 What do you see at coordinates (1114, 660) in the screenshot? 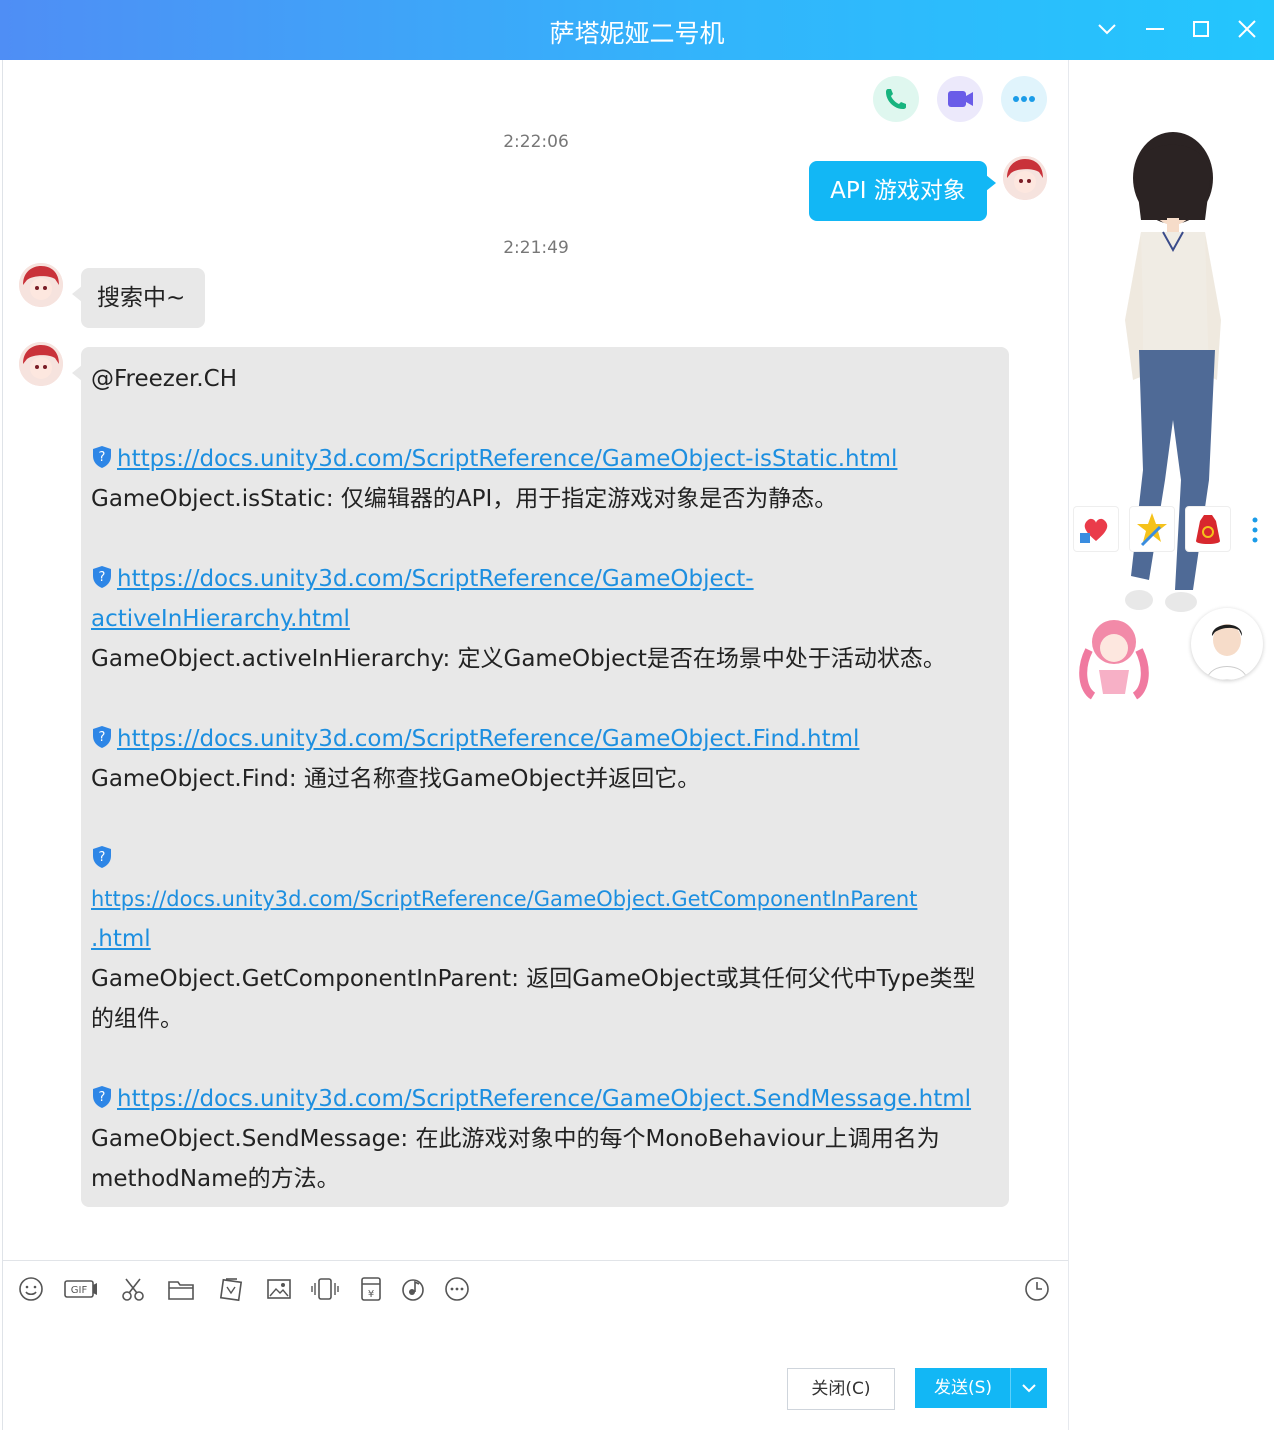
I see `chibi-character-icon` at bounding box center [1114, 660].